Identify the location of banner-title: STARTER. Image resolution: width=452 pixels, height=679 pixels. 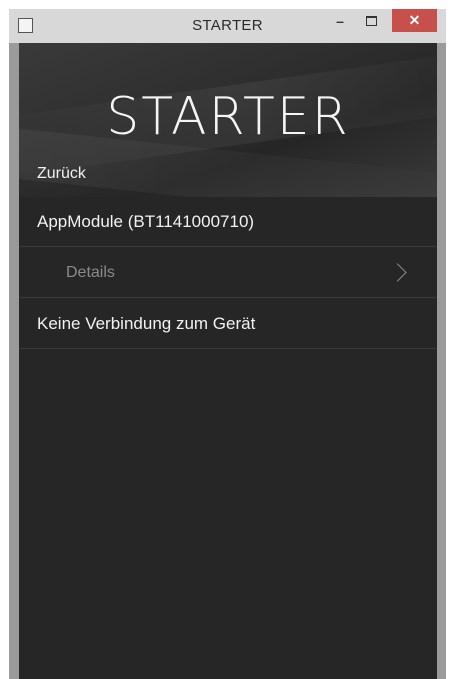
(228, 117).